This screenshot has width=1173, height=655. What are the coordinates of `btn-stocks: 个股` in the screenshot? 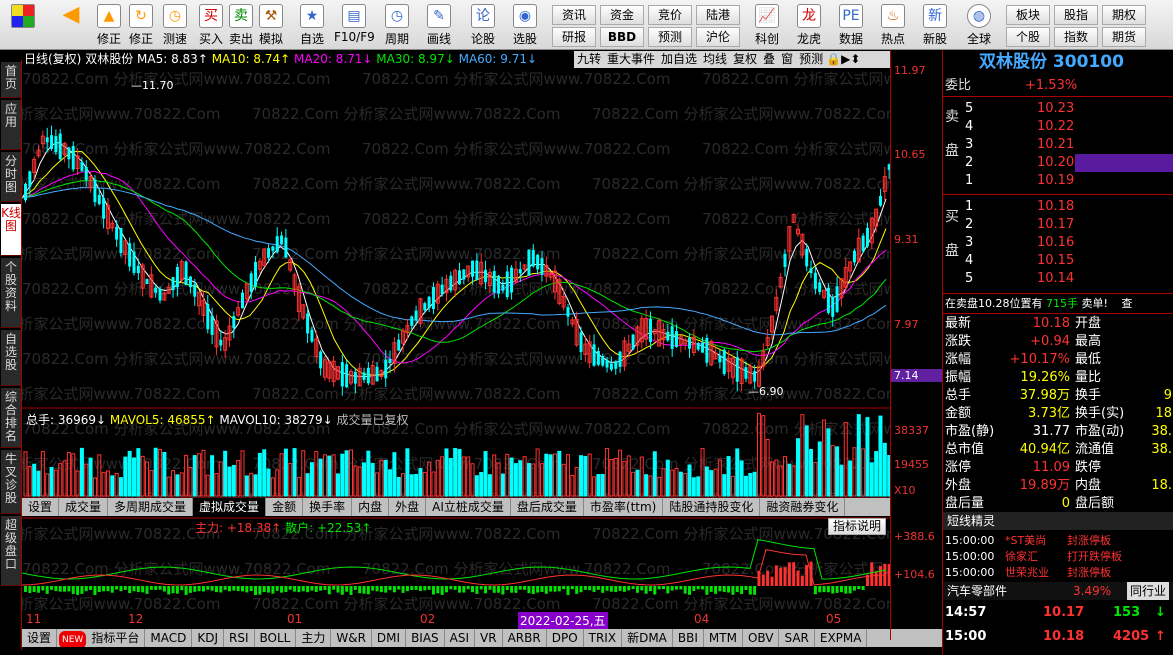 It's located at (1028, 37).